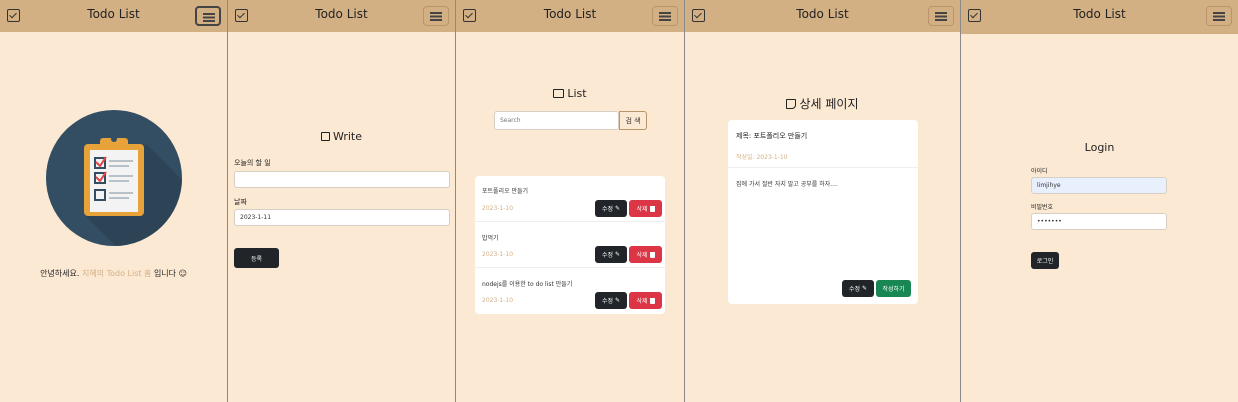 This screenshot has height=402, width=1238. What do you see at coordinates (256, 258) in the screenshot?
I see `submit-button: 등록` at bounding box center [256, 258].